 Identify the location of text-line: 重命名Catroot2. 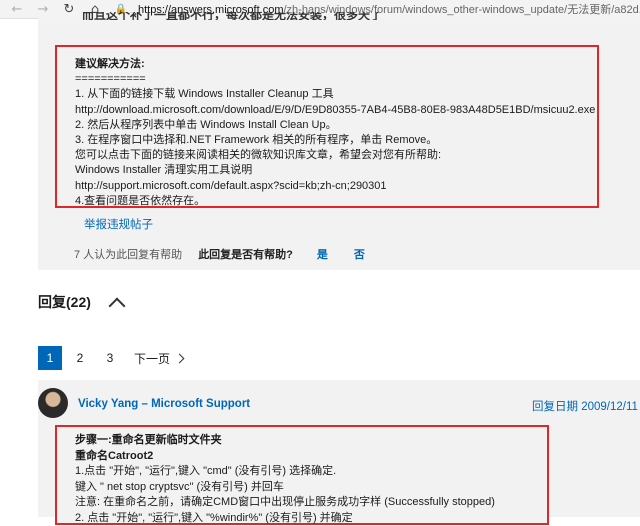
(285, 457).